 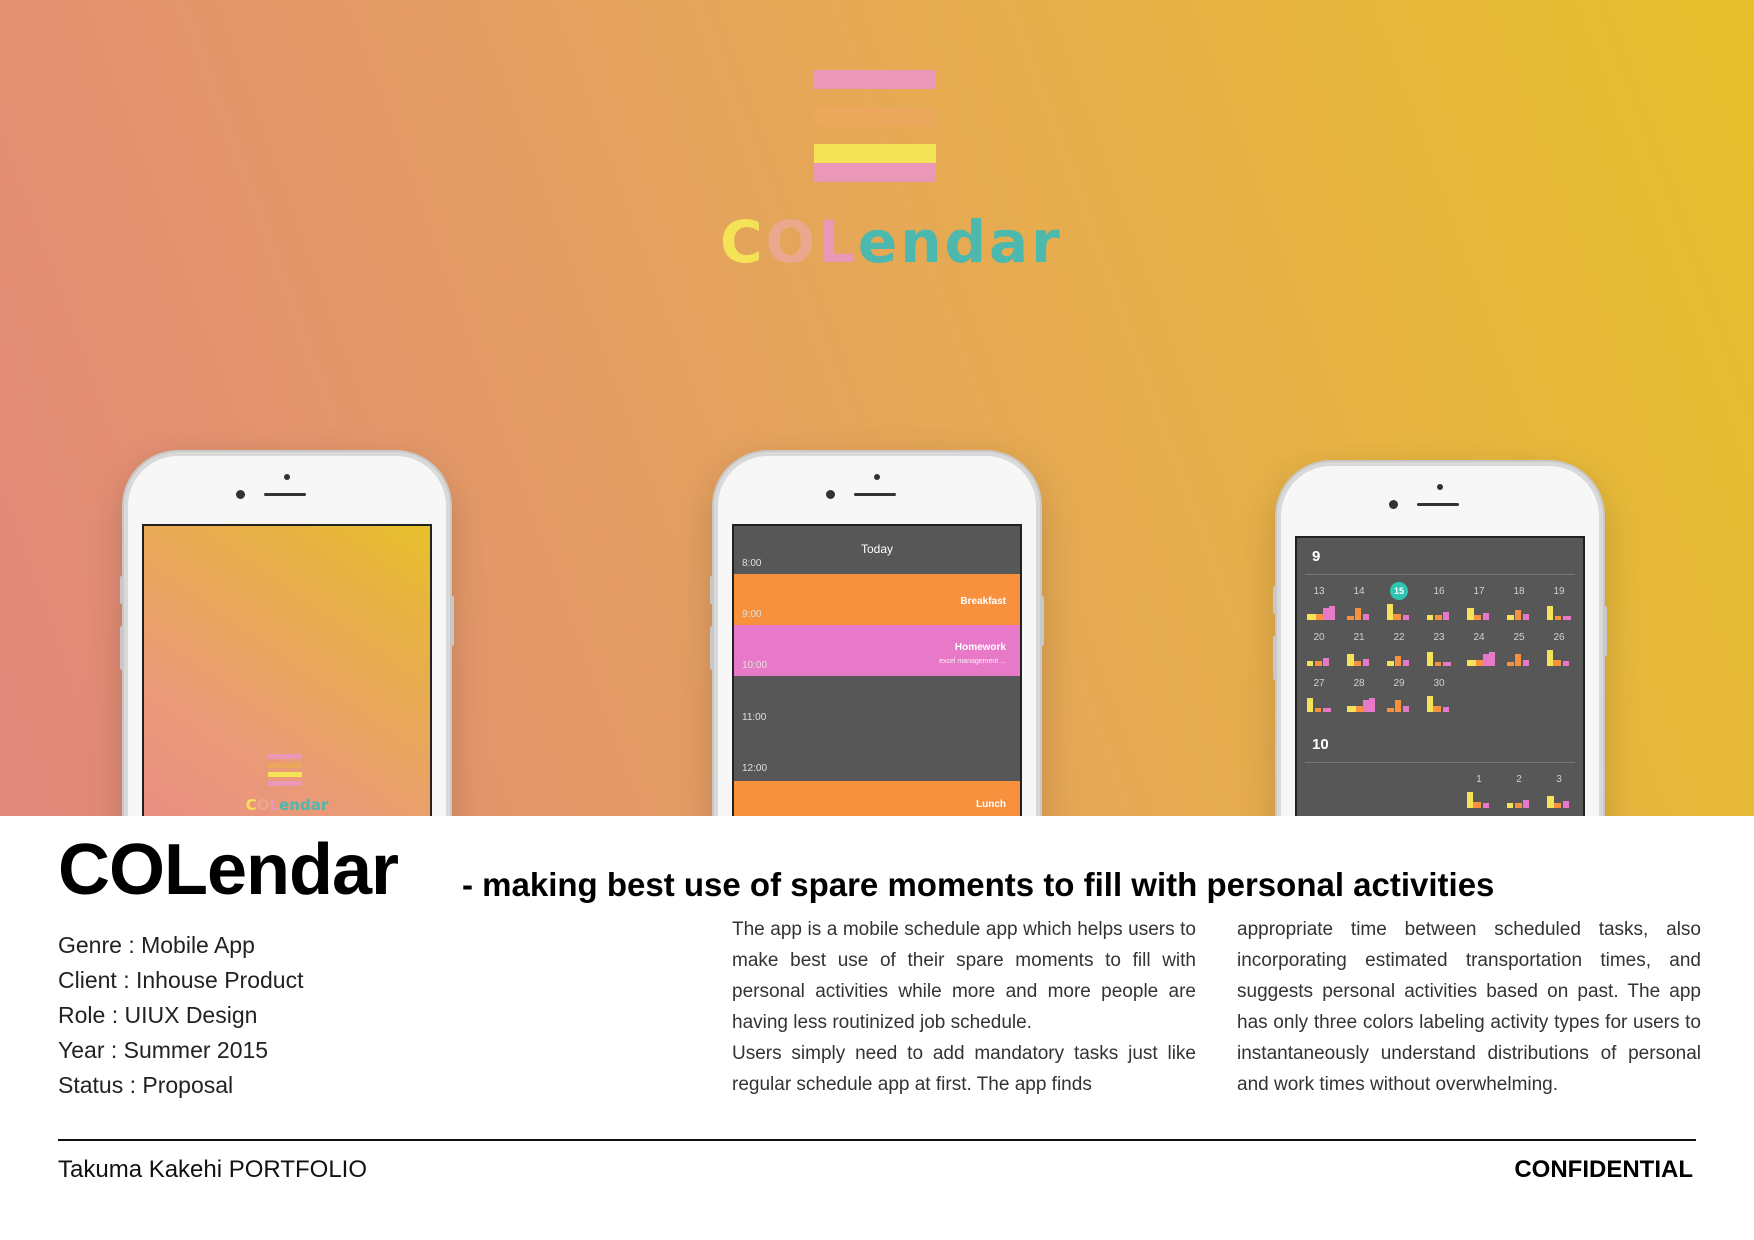 What do you see at coordinates (875, 135) in the screenshot?
I see `logo-stripes-icon` at bounding box center [875, 135].